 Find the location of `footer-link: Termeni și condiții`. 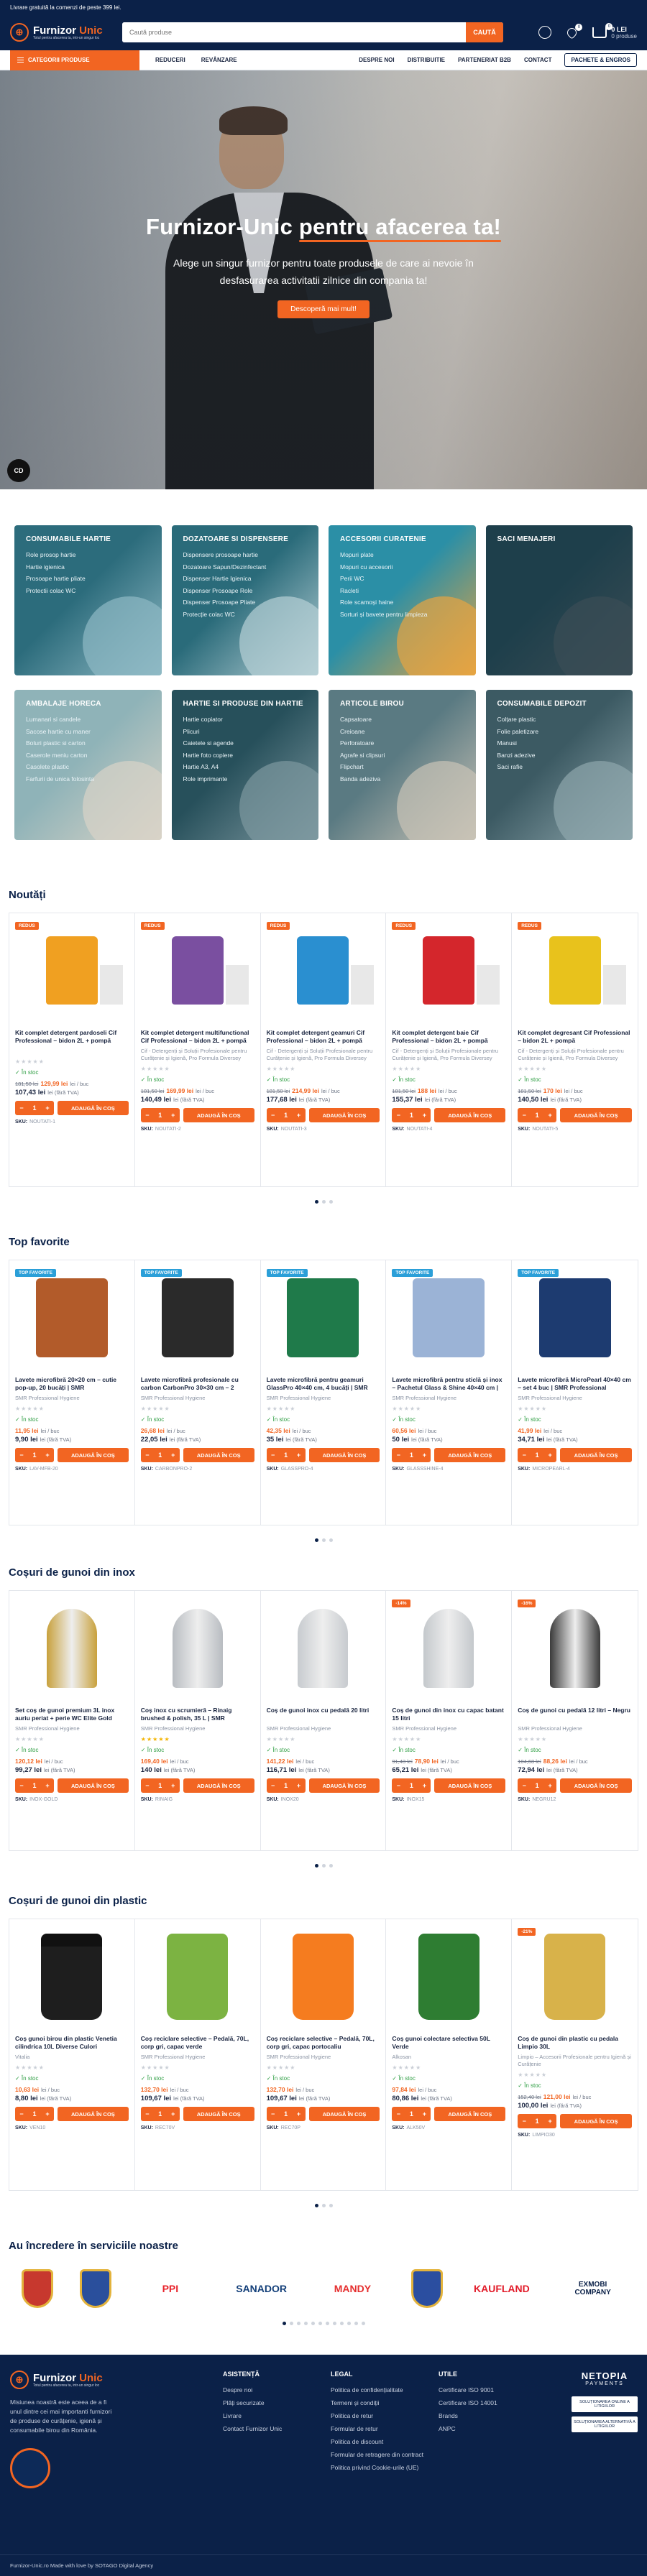

footer-link: Termeni și condiții is located at coordinates (377, 2402).